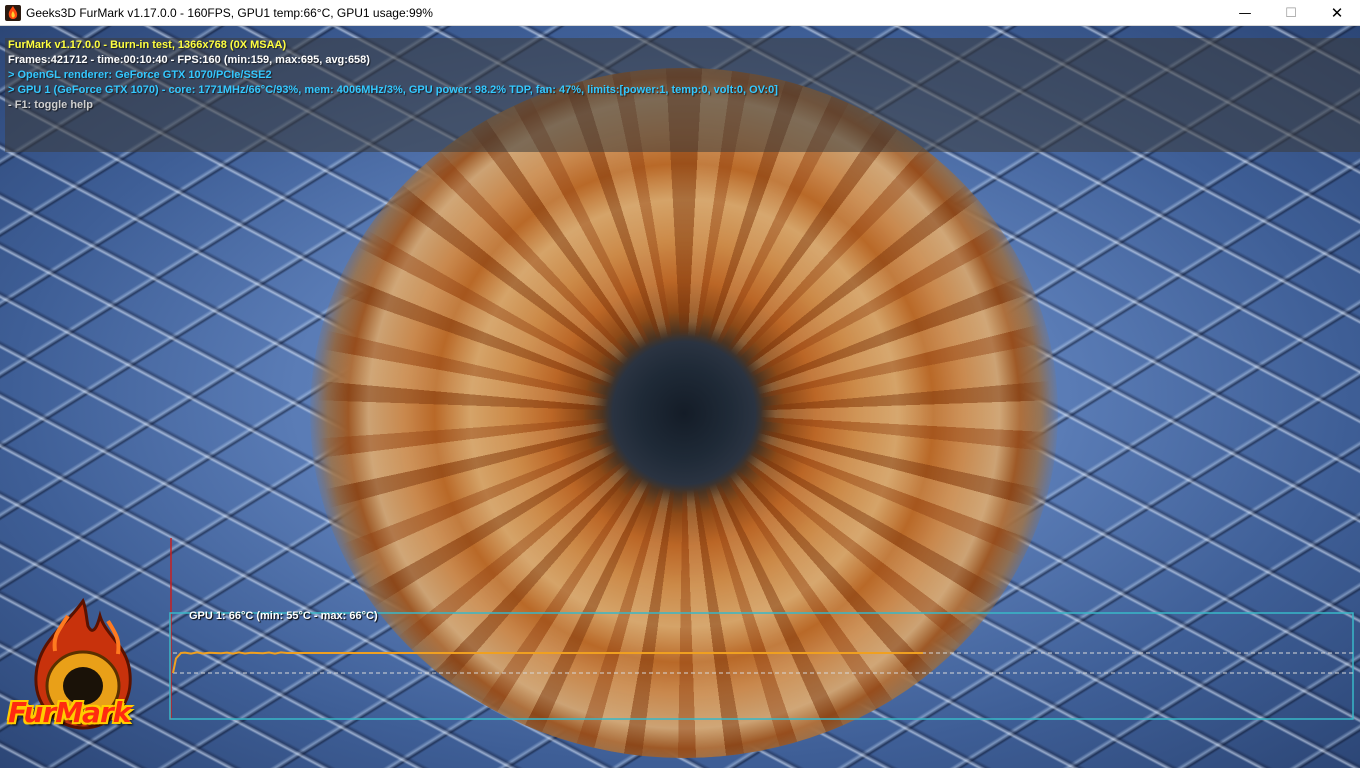 The height and width of the screenshot is (768, 1360). Describe the element at coordinates (13, 13) in the screenshot. I see `furmark-flame-icon` at that location.